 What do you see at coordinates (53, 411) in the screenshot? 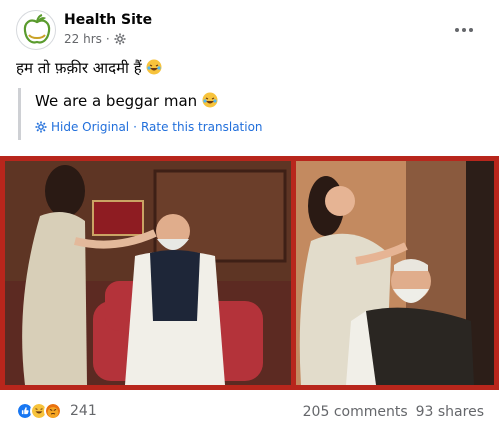
I see `angry-reaction-icon` at bounding box center [53, 411].